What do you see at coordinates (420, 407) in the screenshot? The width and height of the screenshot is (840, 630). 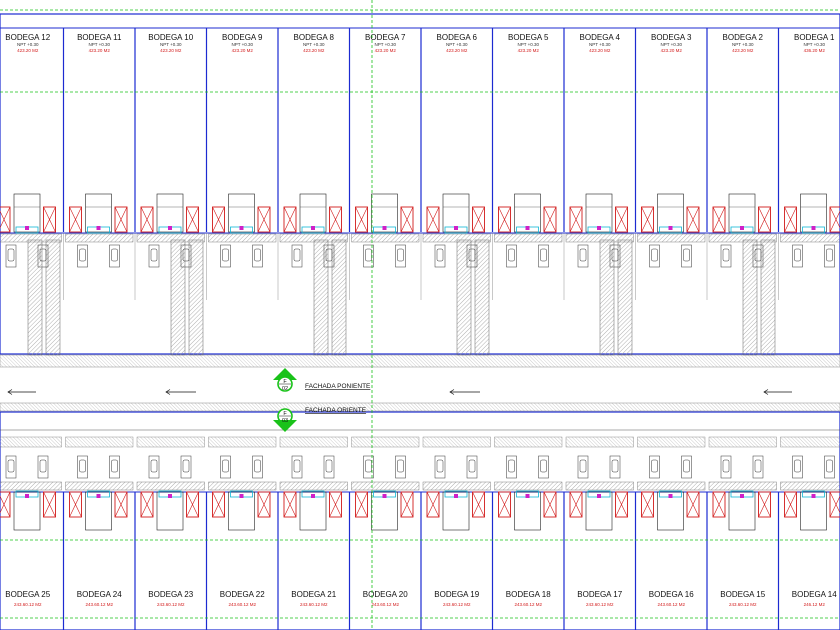 I see `road-band-bottom` at bounding box center [420, 407].